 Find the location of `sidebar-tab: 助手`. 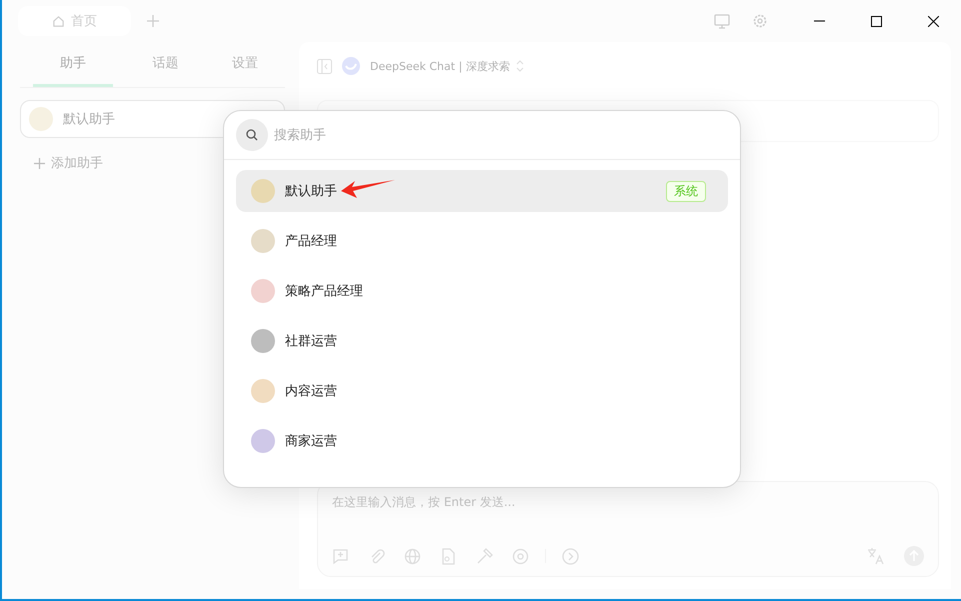

sidebar-tab: 助手 is located at coordinates (73, 64).